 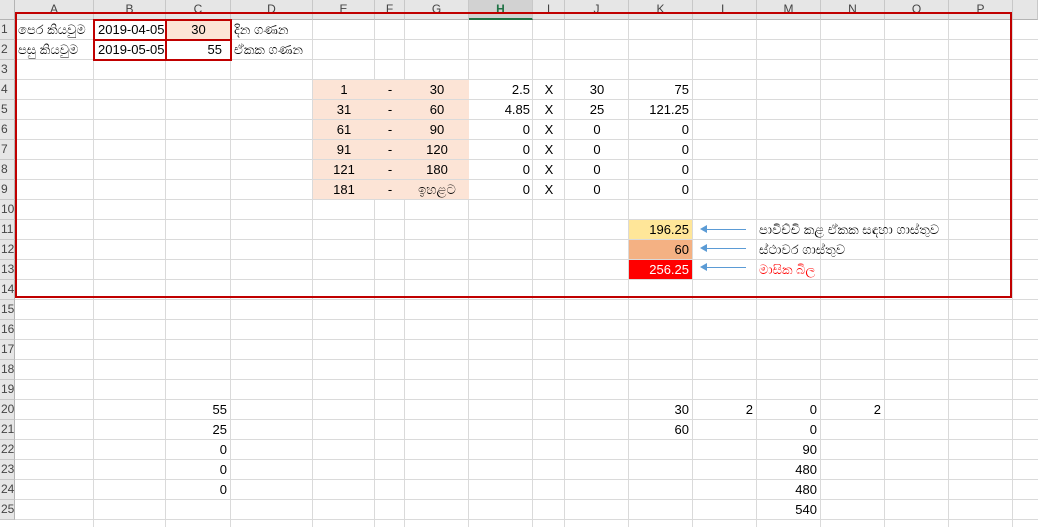 I want to click on cell-c24: 0, so click(x=198, y=490).